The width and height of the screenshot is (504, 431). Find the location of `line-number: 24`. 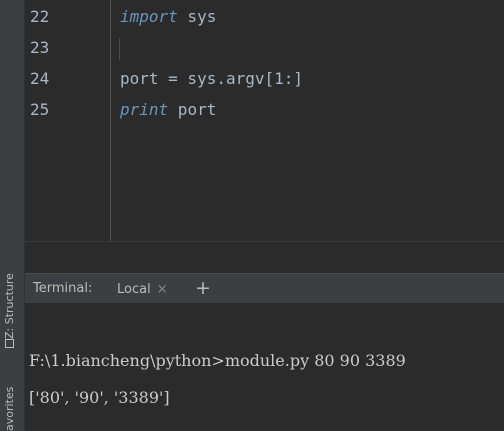

line-number: 24 is located at coordinates (40, 78).